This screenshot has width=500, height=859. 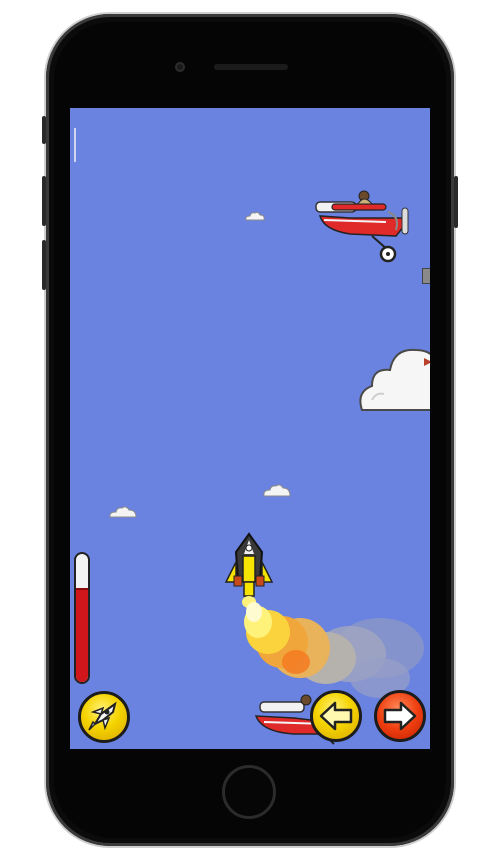 What do you see at coordinates (456, 202) in the screenshot?
I see `power-button` at bounding box center [456, 202].